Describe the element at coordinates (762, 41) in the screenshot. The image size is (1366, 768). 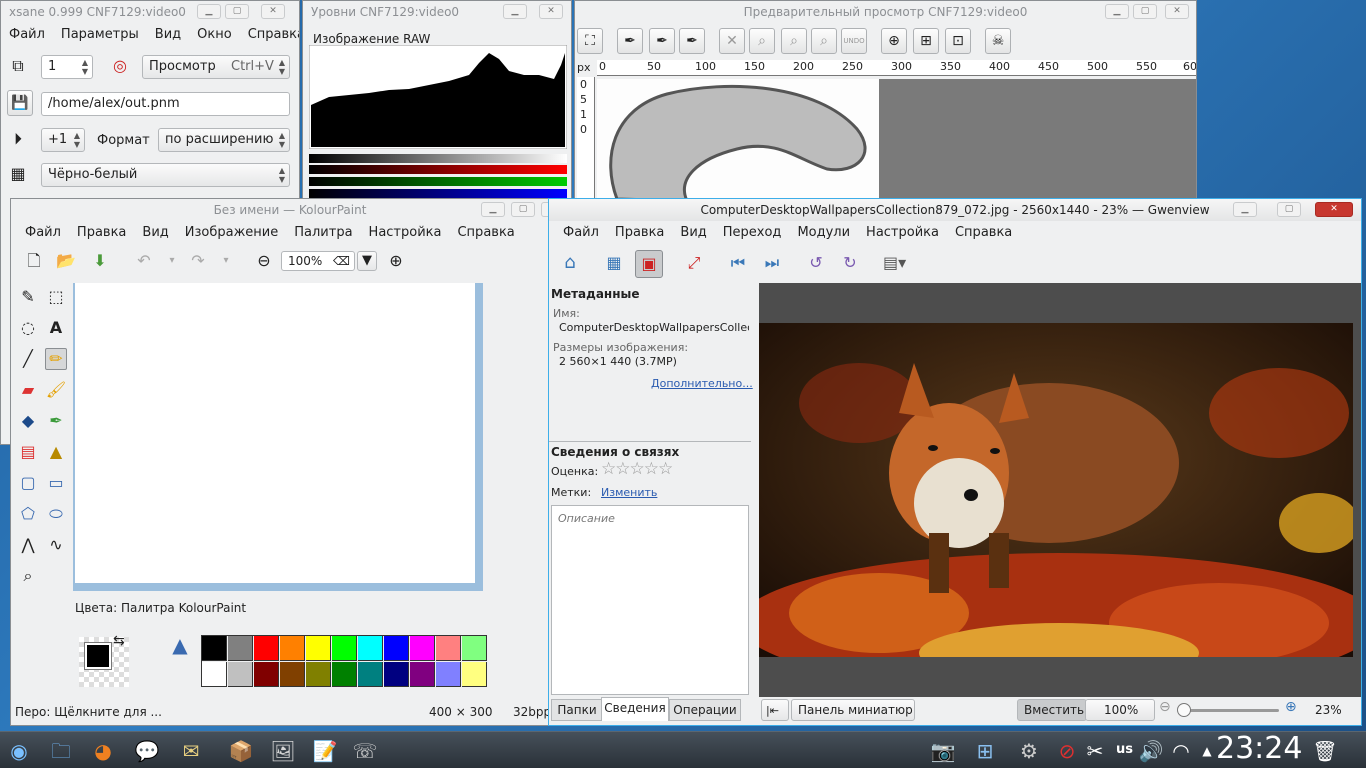
I see `zoom-out-icon: ⌕` at that location.